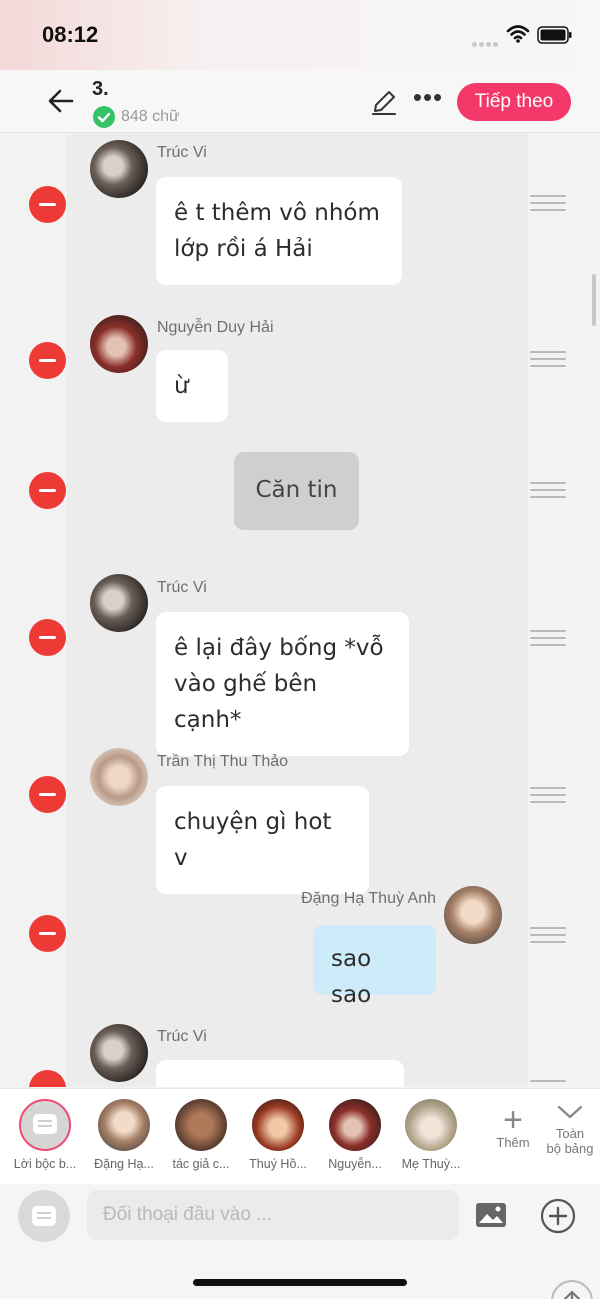 The image size is (600, 1299). Describe the element at coordinates (514, 102) in the screenshot. I see `next-button: Tiếp theo` at that location.